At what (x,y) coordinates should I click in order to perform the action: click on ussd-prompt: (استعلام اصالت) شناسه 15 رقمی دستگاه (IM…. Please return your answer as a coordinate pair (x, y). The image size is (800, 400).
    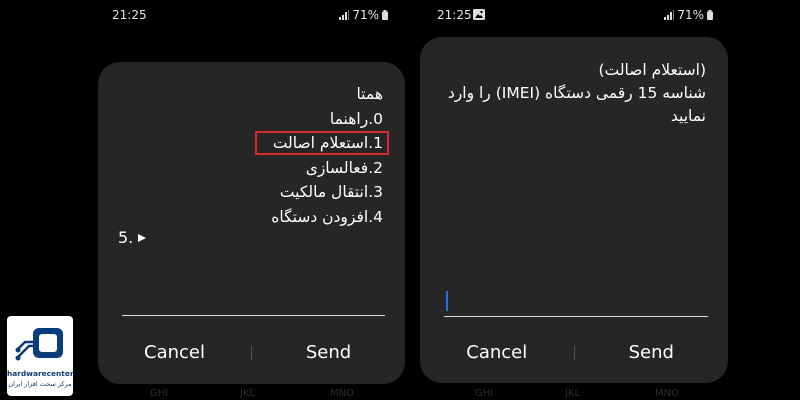
    Looking at the image, I should click on (573, 93).